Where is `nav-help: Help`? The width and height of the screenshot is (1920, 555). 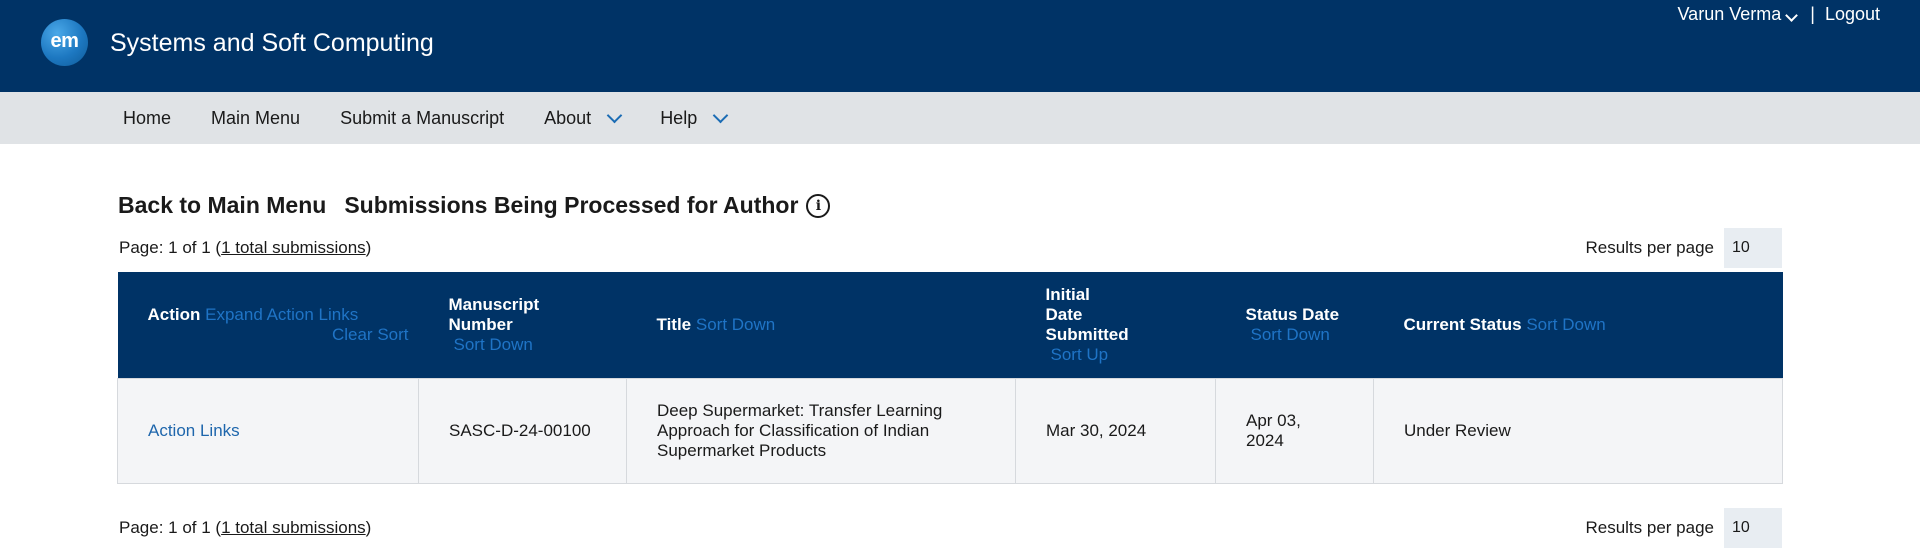 nav-help: Help is located at coordinates (694, 118).